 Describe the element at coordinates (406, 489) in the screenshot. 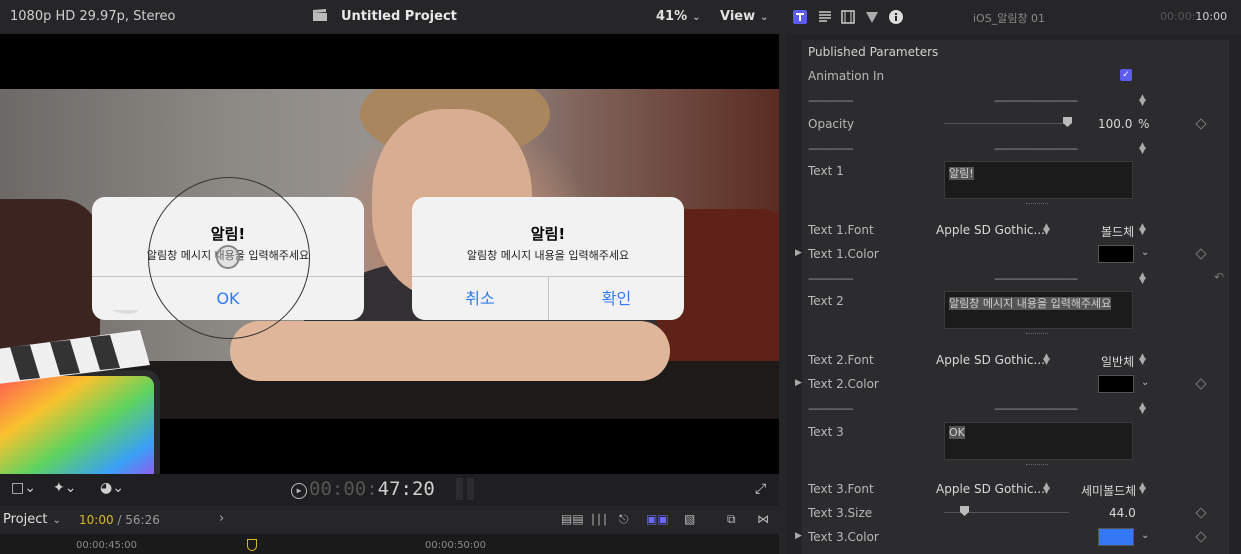

I see `timecode-value: 47:20` at that location.